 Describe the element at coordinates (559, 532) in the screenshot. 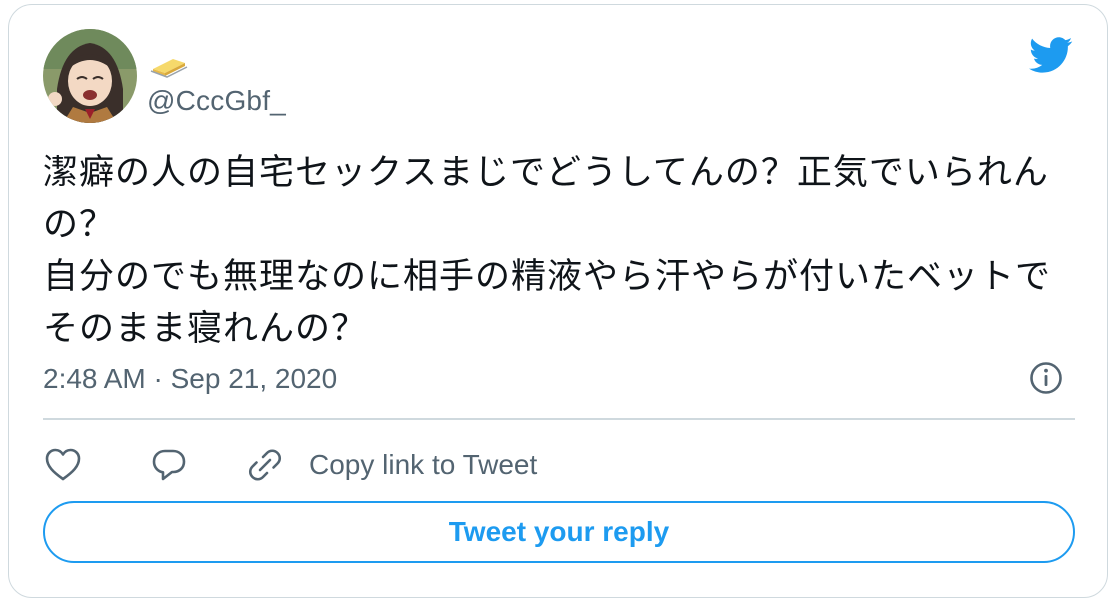

I see `tweet-your-reply-button: Tweet your reply` at that location.